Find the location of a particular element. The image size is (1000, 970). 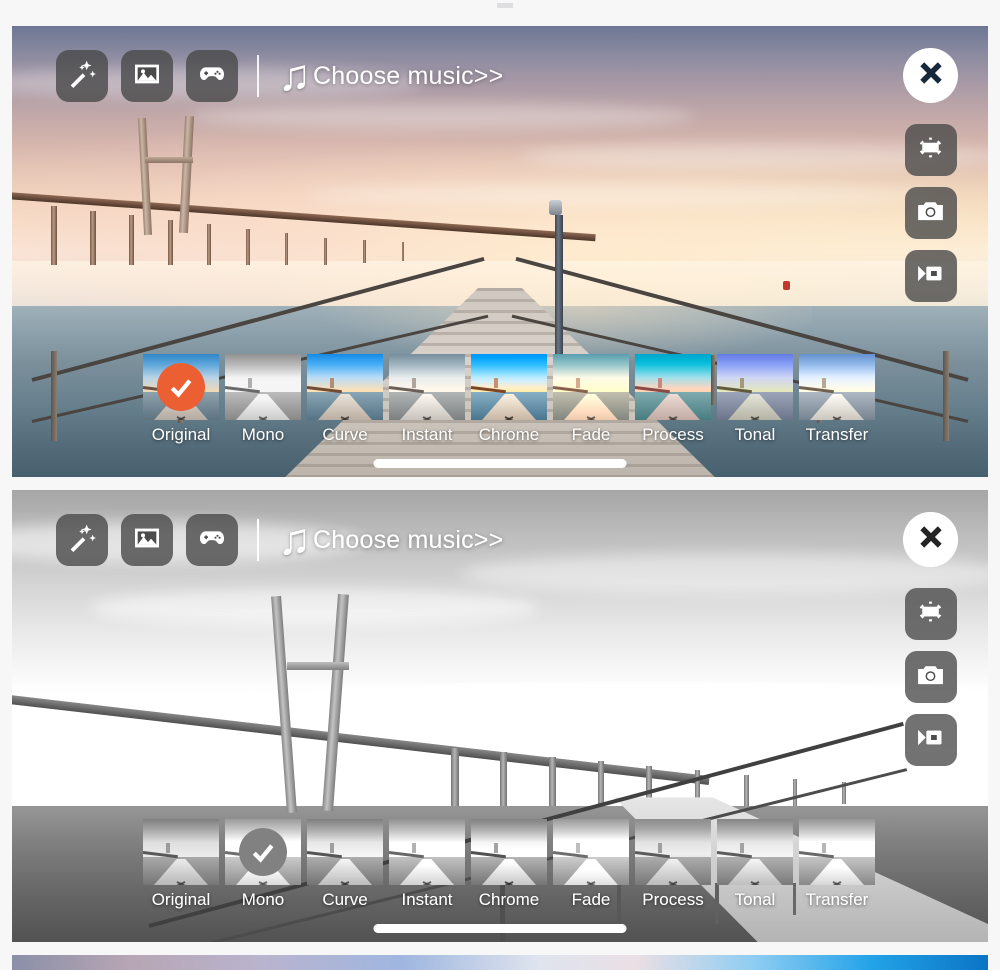

filter-label: Curve is located at coordinates (345, 434).